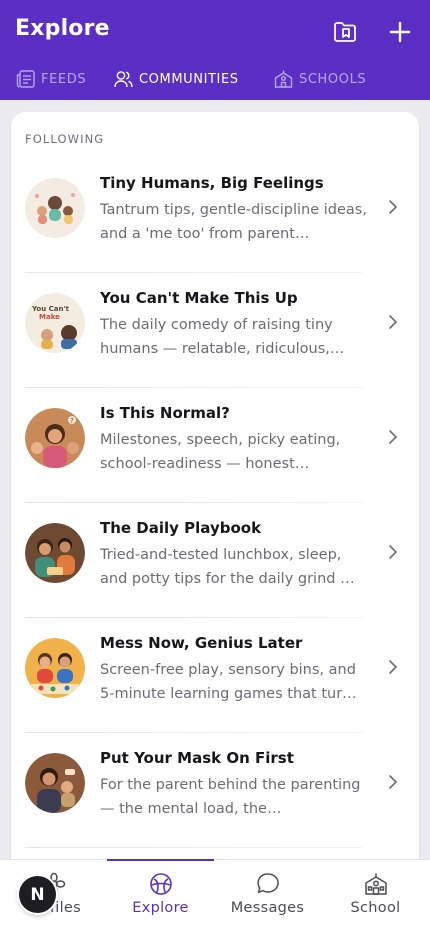 The height and width of the screenshot is (932, 430). Describe the element at coordinates (283, 79) in the screenshot. I see `school-icon` at that location.